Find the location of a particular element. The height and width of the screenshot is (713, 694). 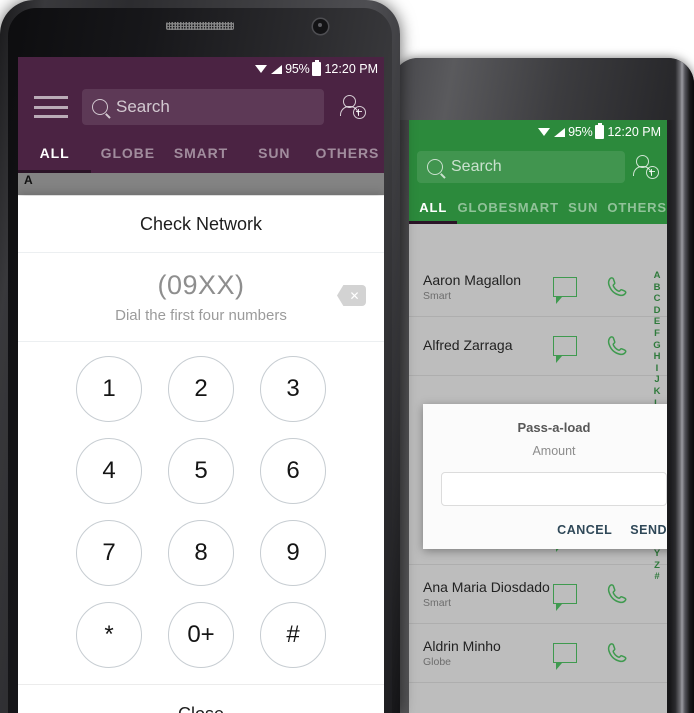

pass-a-load-dialog: Pass-a-load Amount CANCEL SEND is located at coordinates (545, 476).